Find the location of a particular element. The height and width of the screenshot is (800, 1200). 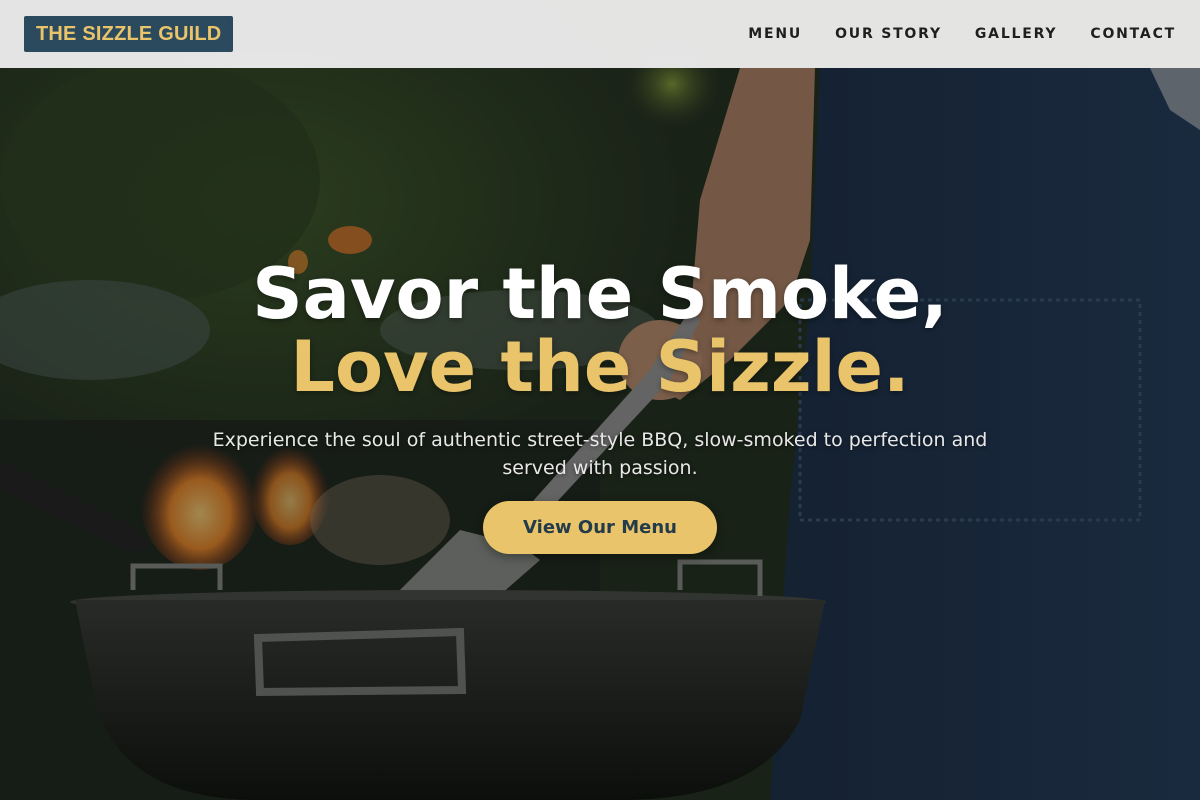

main-nav: MENU OUR STORY GALLERY CONTACT is located at coordinates (962, 34).